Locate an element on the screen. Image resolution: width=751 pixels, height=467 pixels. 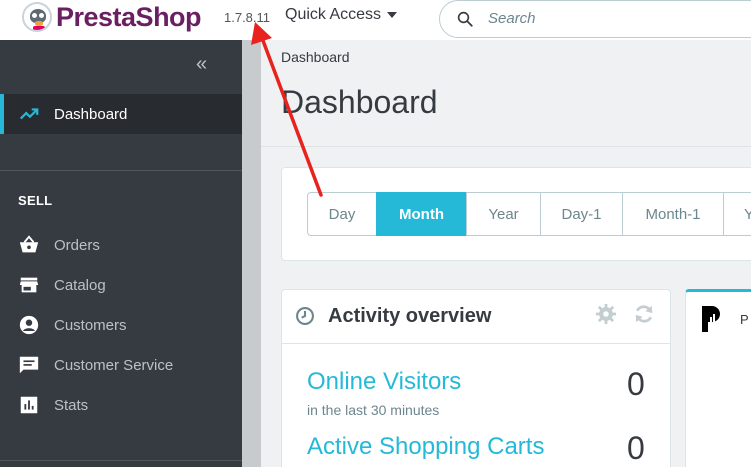
sidebar-item-stats: Stats is located at coordinates (121, 405).